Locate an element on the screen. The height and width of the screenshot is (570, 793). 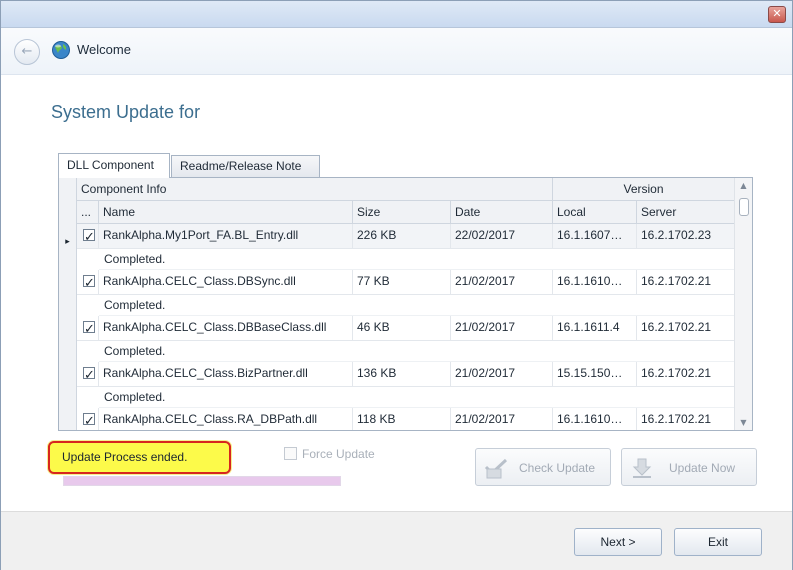
column-header-name: Name is located at coordinates (226, 212).